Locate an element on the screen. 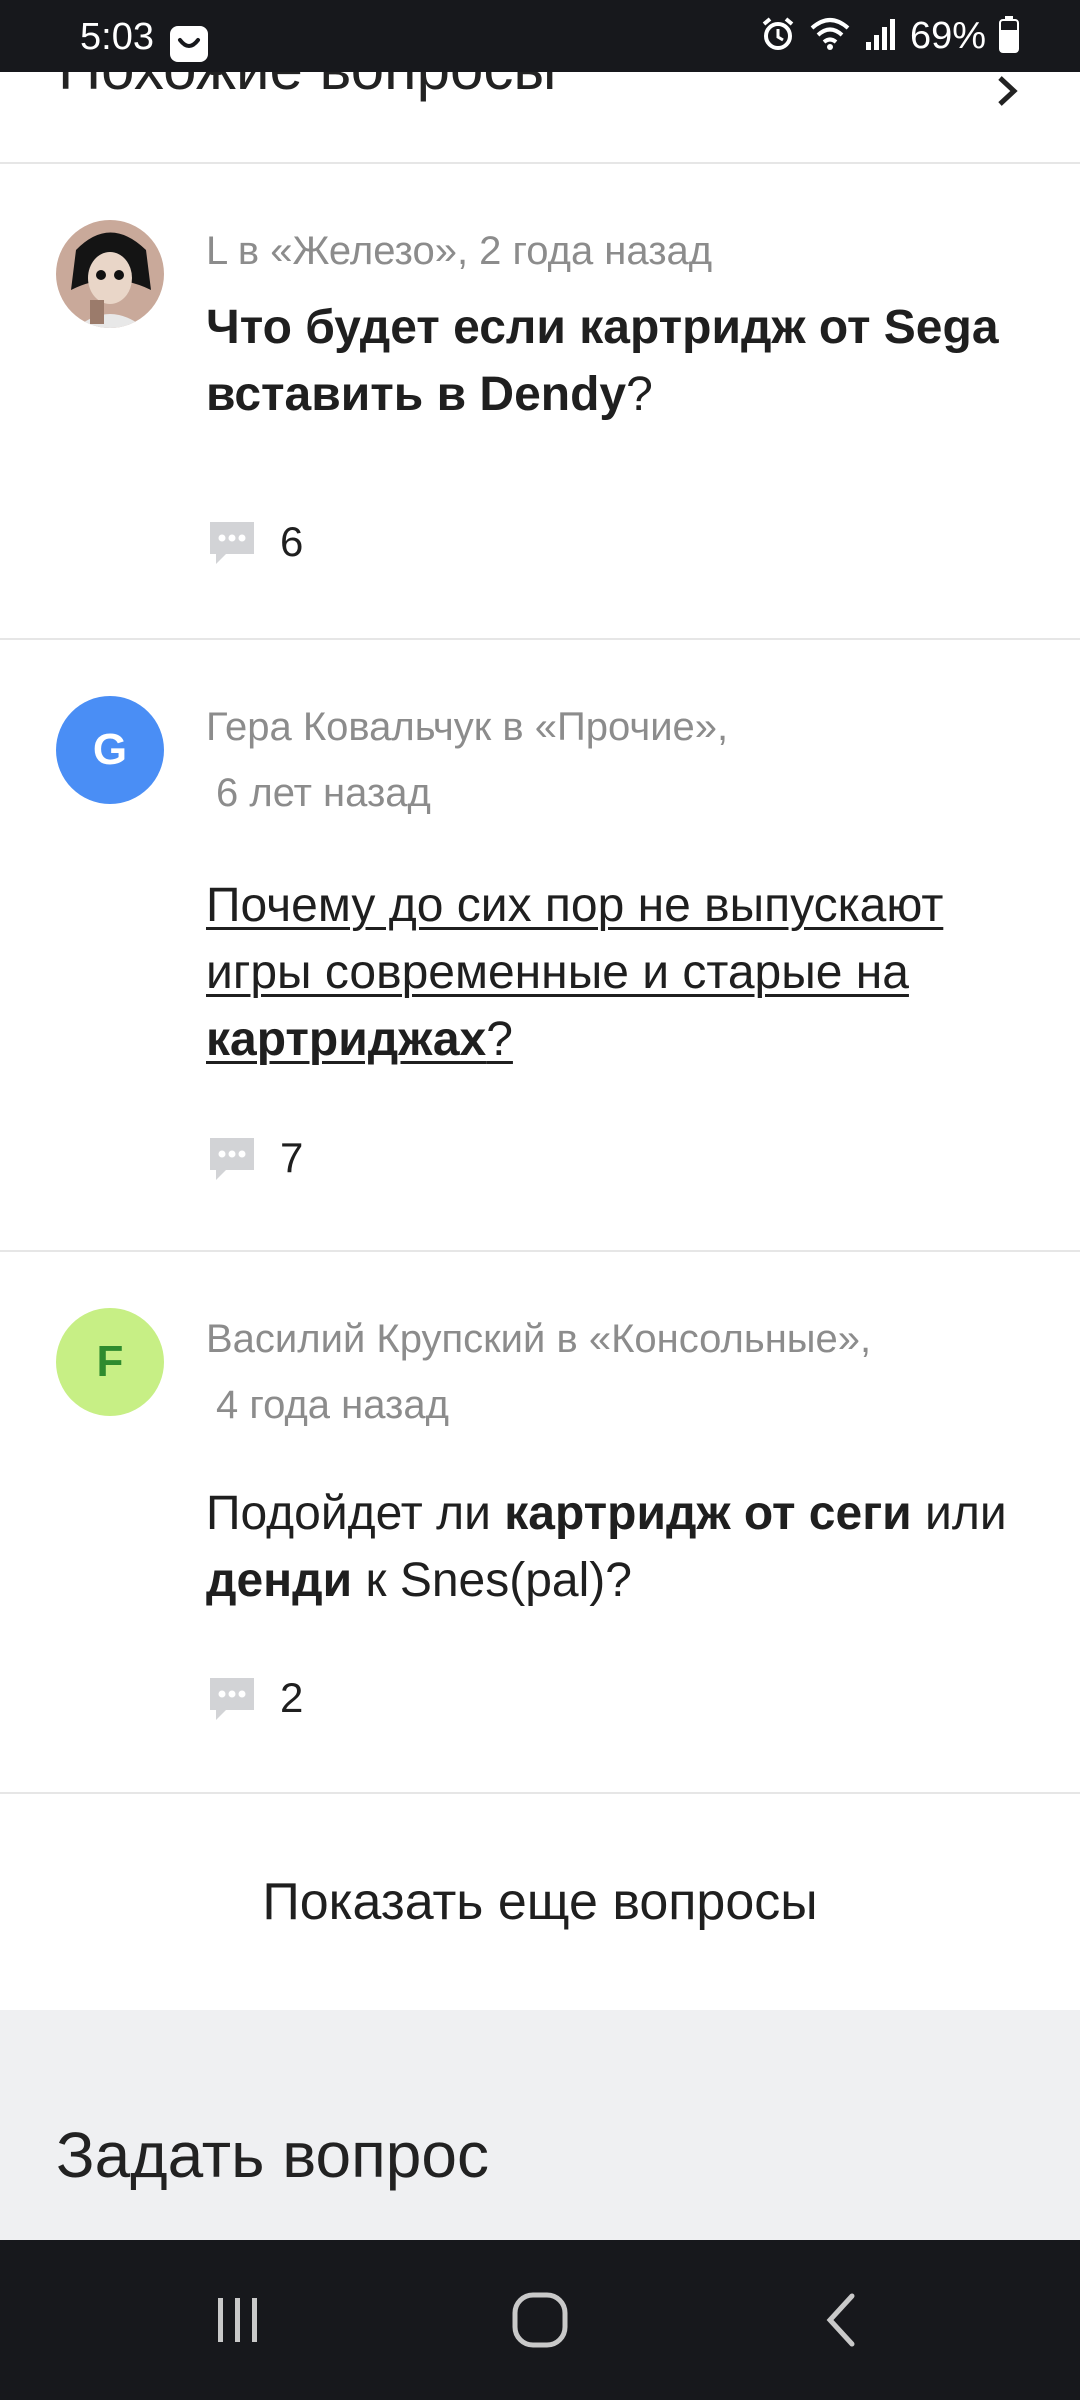  question-title-text: Подойдет ли is located at coordinates (355, 1513).